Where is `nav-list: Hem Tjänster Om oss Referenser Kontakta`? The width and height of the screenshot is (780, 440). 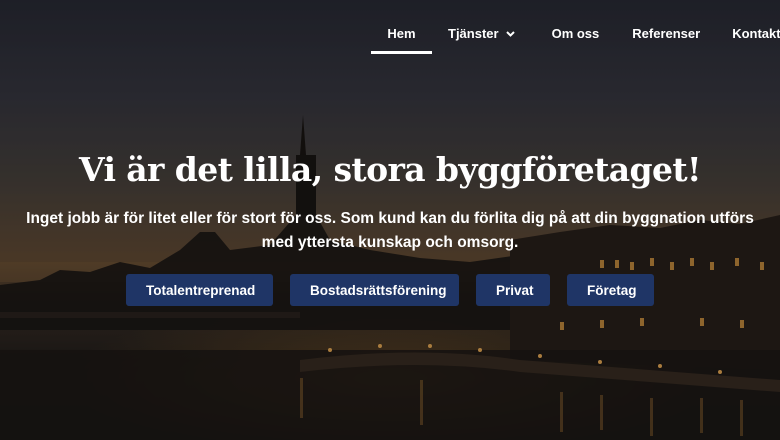
nav-list: Hem Tjänster Om oss Referenser Kontakta is located at coordinates (575, 40).